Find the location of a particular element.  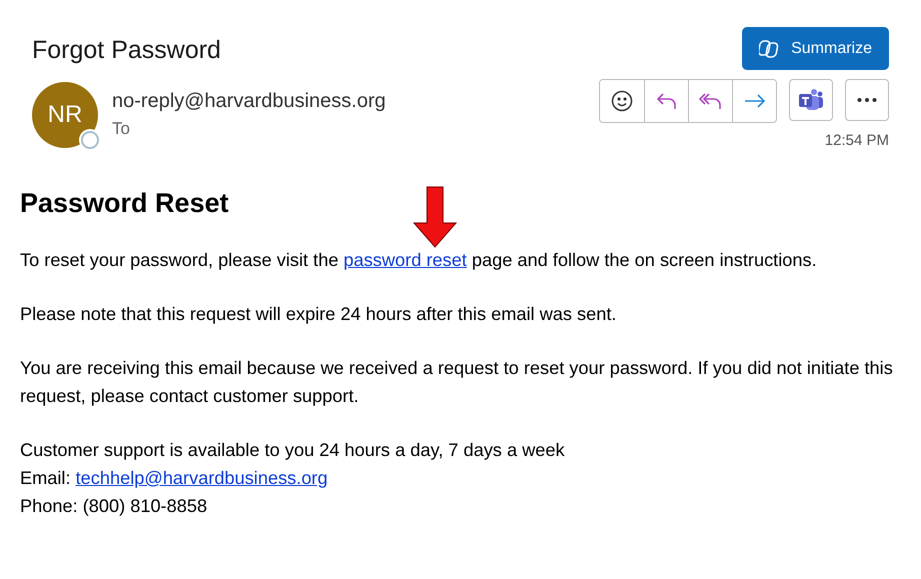

recipient-label: To is located at coordinates (121, 129).